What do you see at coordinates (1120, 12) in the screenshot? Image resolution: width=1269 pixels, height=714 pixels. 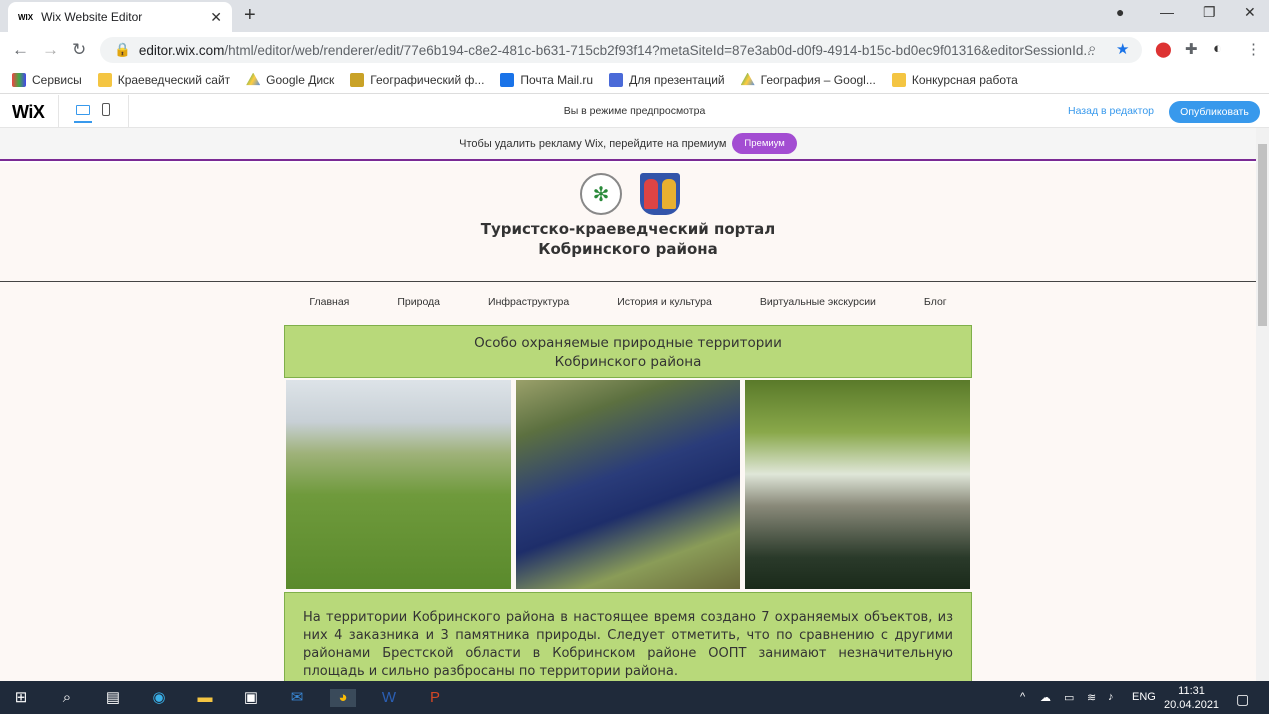 I see `profile-icon: ●` at bounding box center [1120, 12].